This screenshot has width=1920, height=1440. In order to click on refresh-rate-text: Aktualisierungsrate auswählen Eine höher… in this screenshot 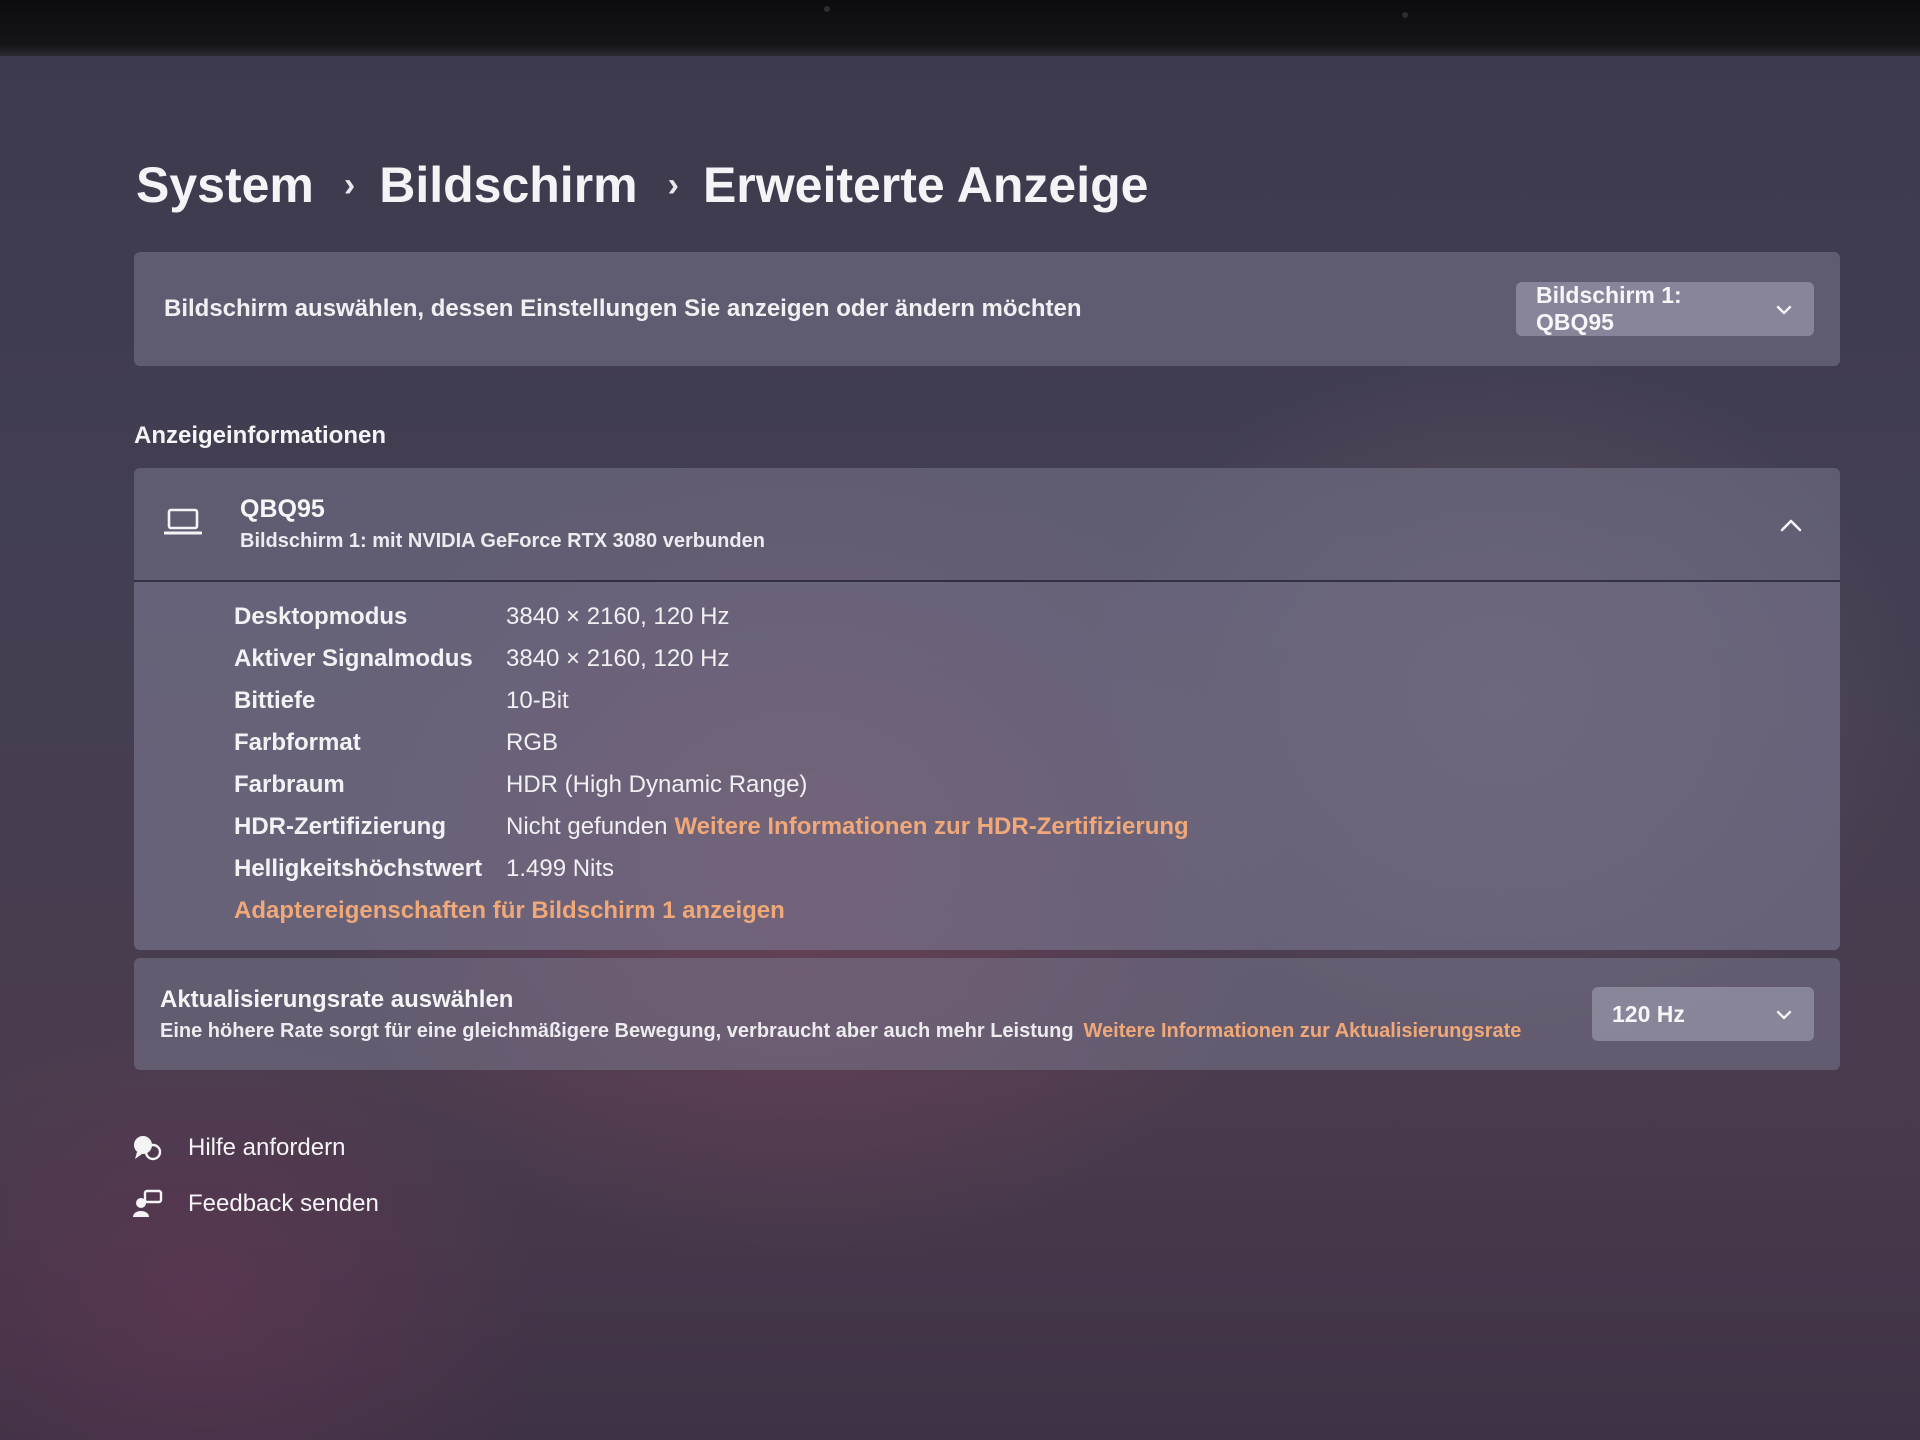, I will do `click(840, 1014)`.